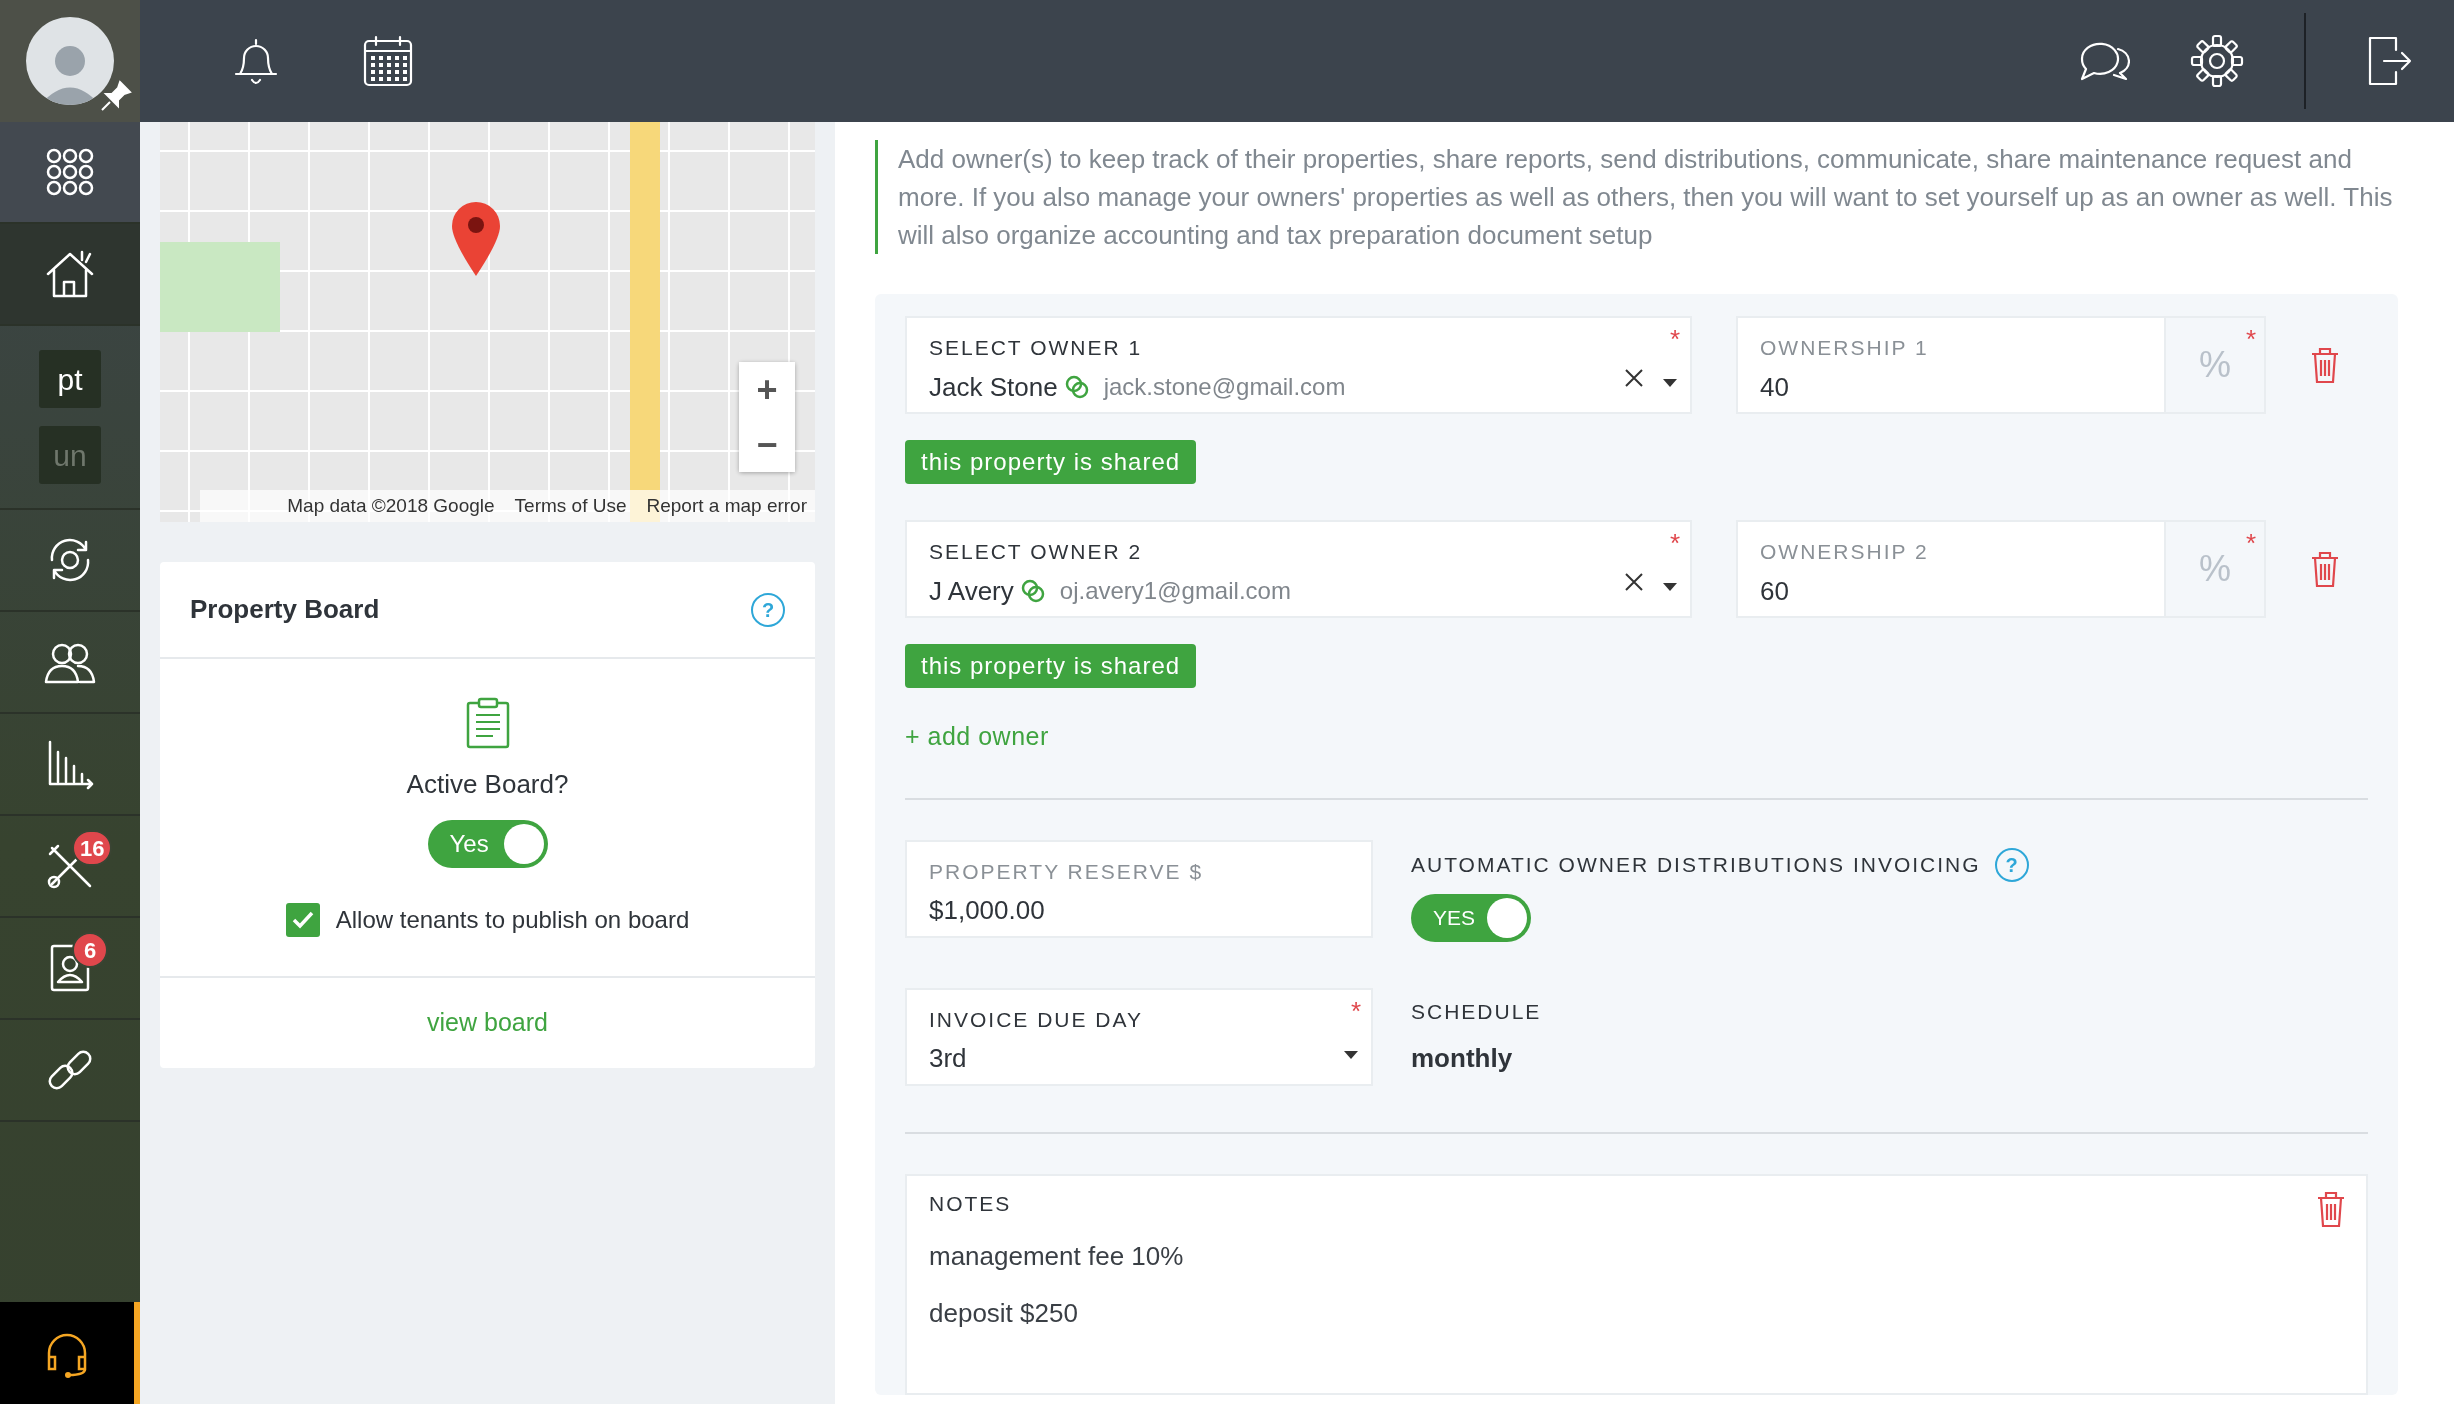  What do you see at coordinates (1036, 552) in the screenshot?
I see `field-label: SELECT OWNER 2` at bounding box center [1036, 552].